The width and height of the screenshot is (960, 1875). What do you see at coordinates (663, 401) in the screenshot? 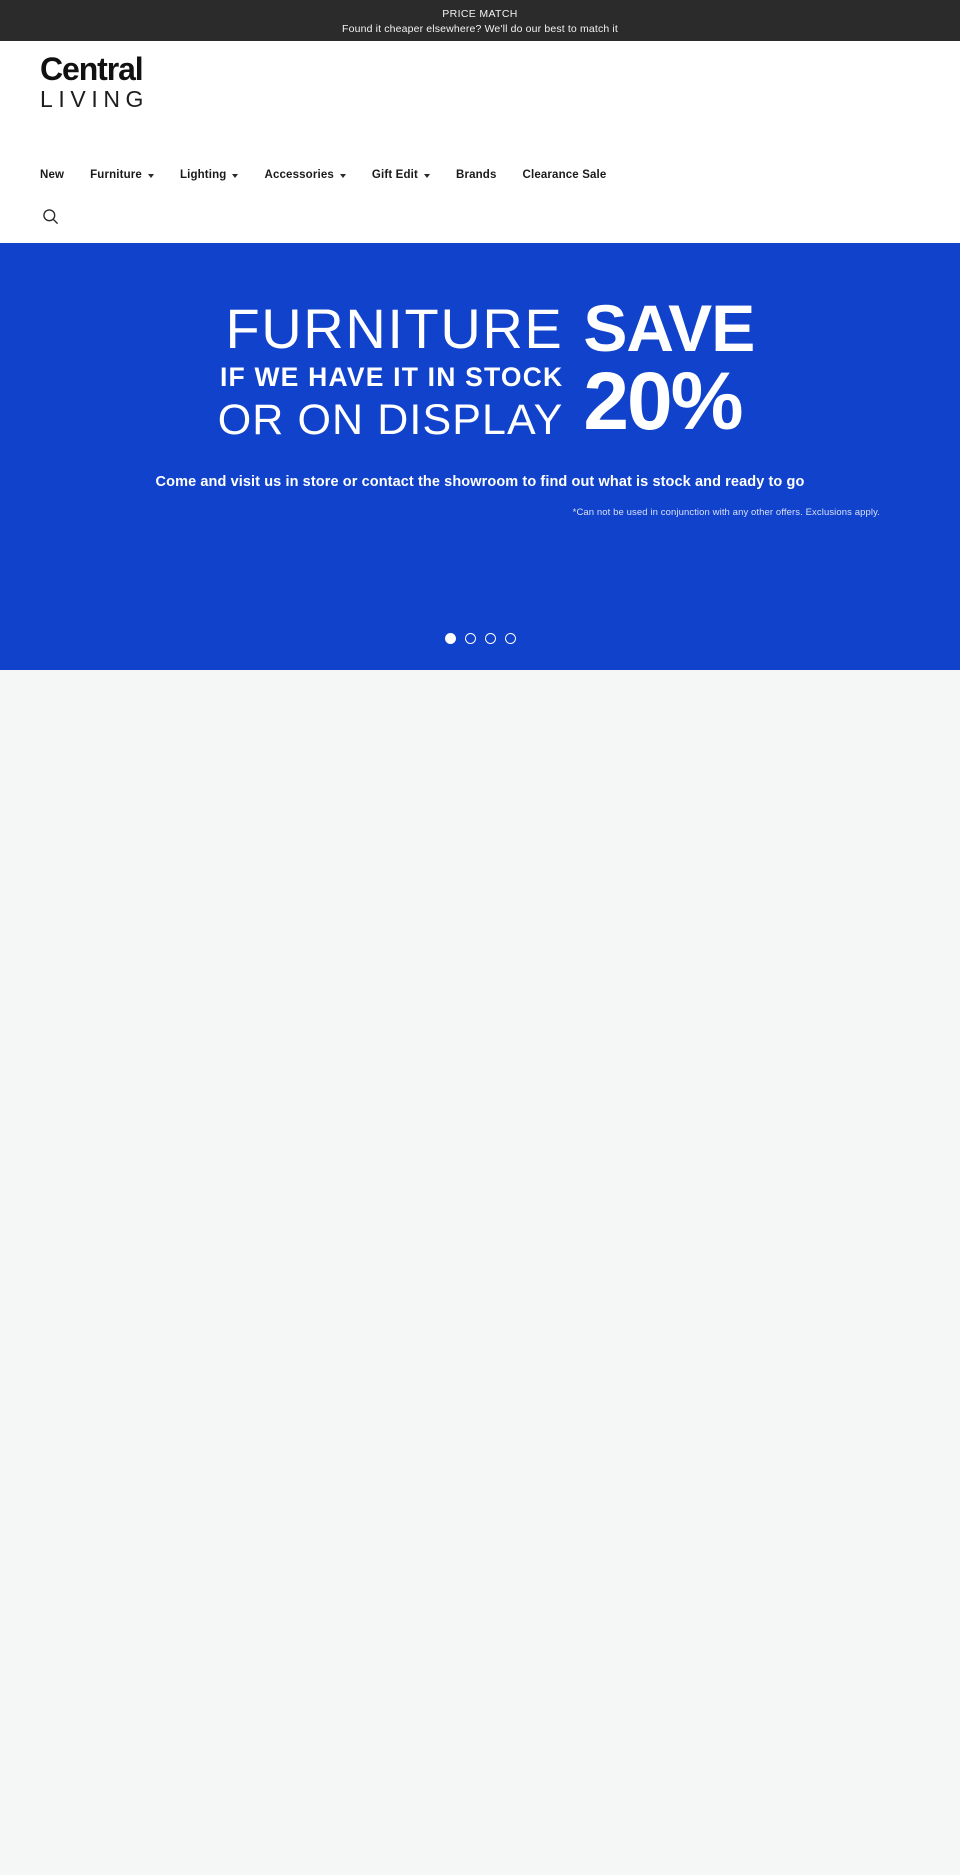
I see `hero-promo-amount: 20%` at bounding box center [663, 401].